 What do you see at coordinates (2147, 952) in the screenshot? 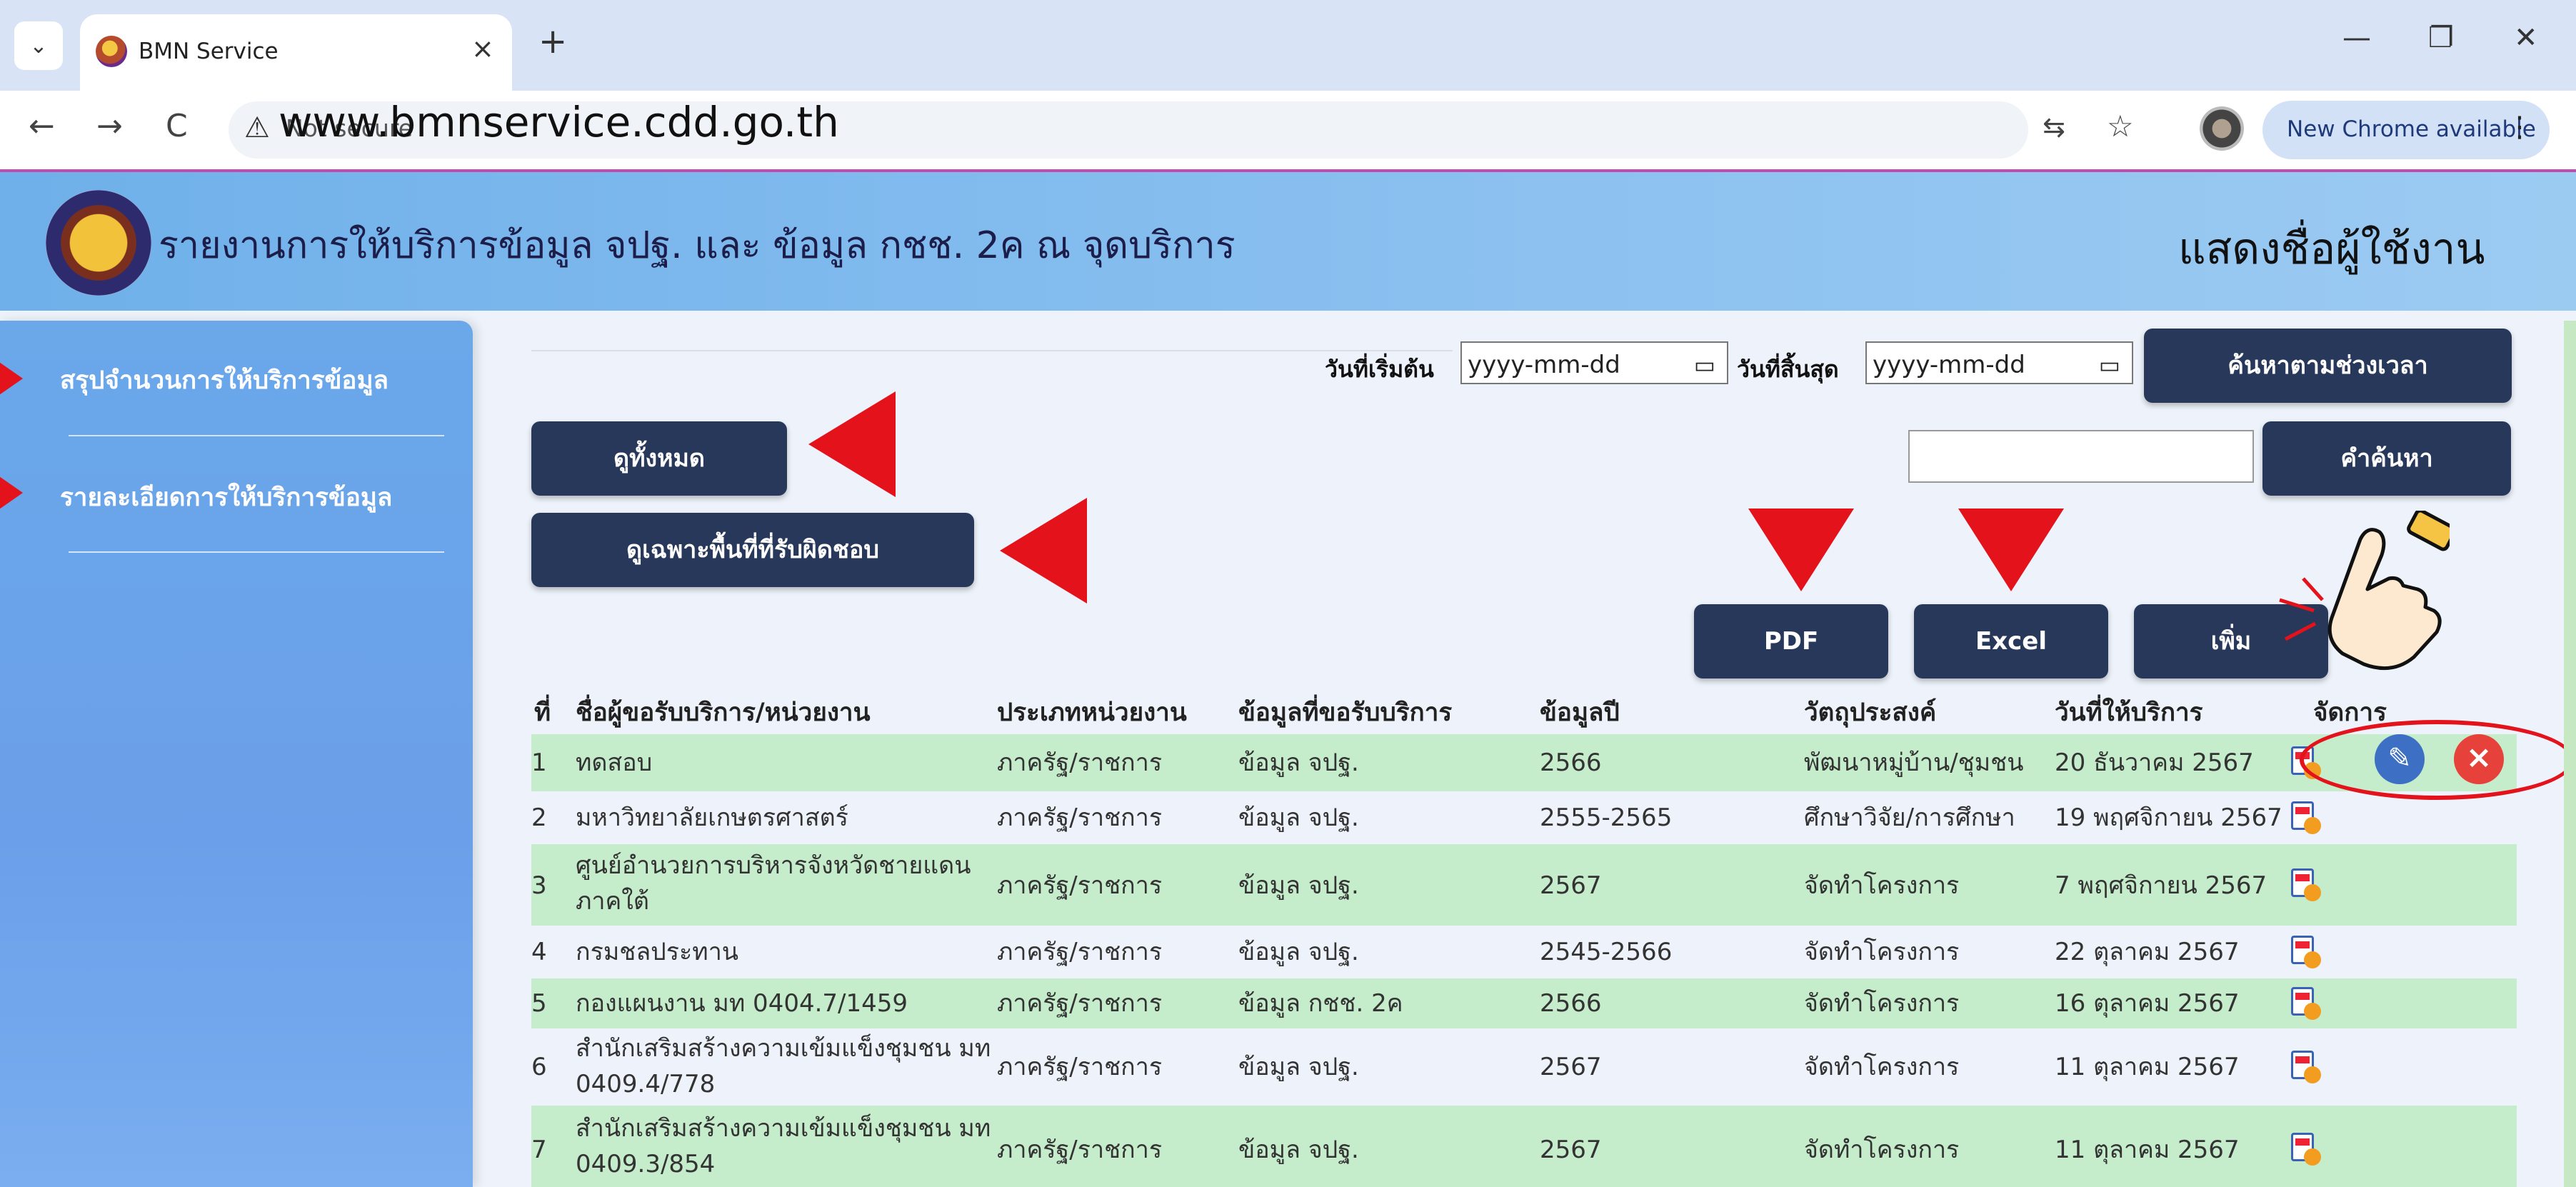
I see `cell-date: 22 ตุลาคม 2567` at bounding box center [2147, 952].